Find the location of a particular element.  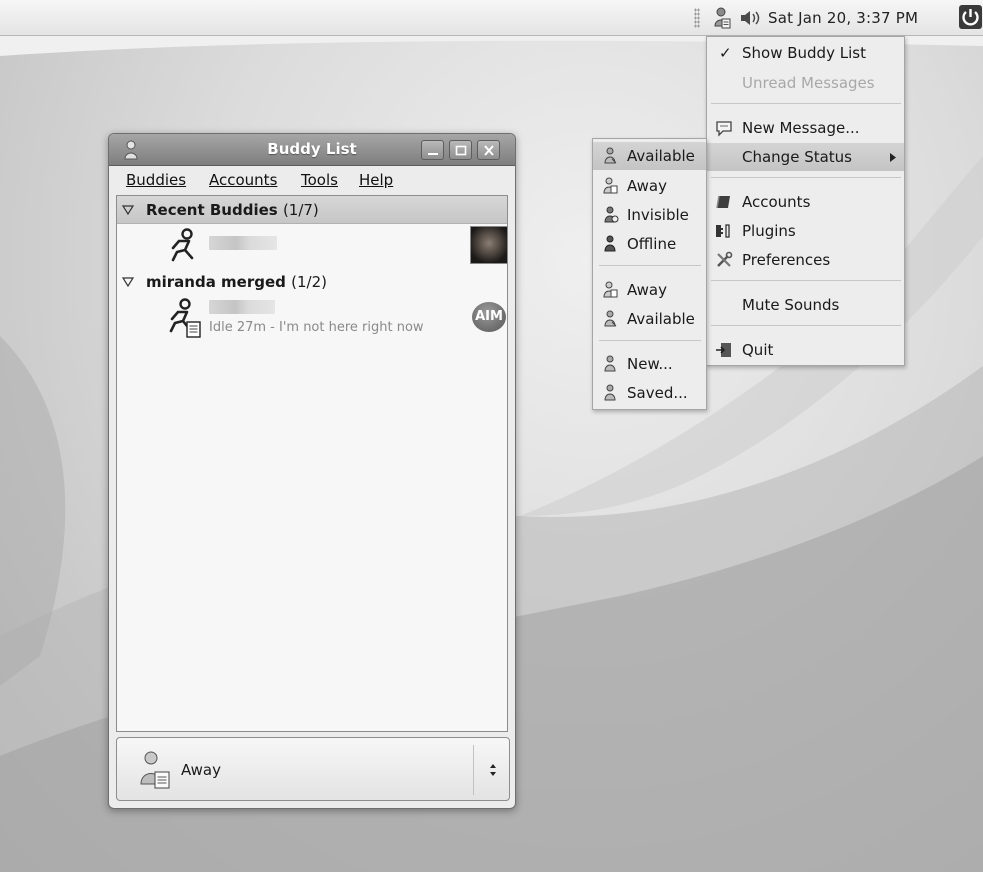

menu-item-label: Show Buddy List is located at coordinates (804, 53).